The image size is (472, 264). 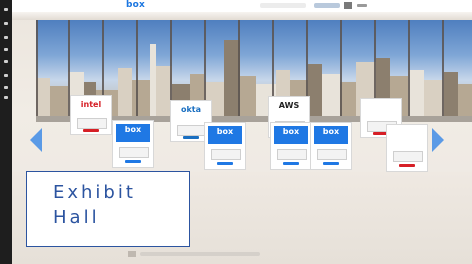 What do you see at coordinates (6, 97) in the screenshot?
I see `rail-logout-icon` at bounding box center [6, 97].